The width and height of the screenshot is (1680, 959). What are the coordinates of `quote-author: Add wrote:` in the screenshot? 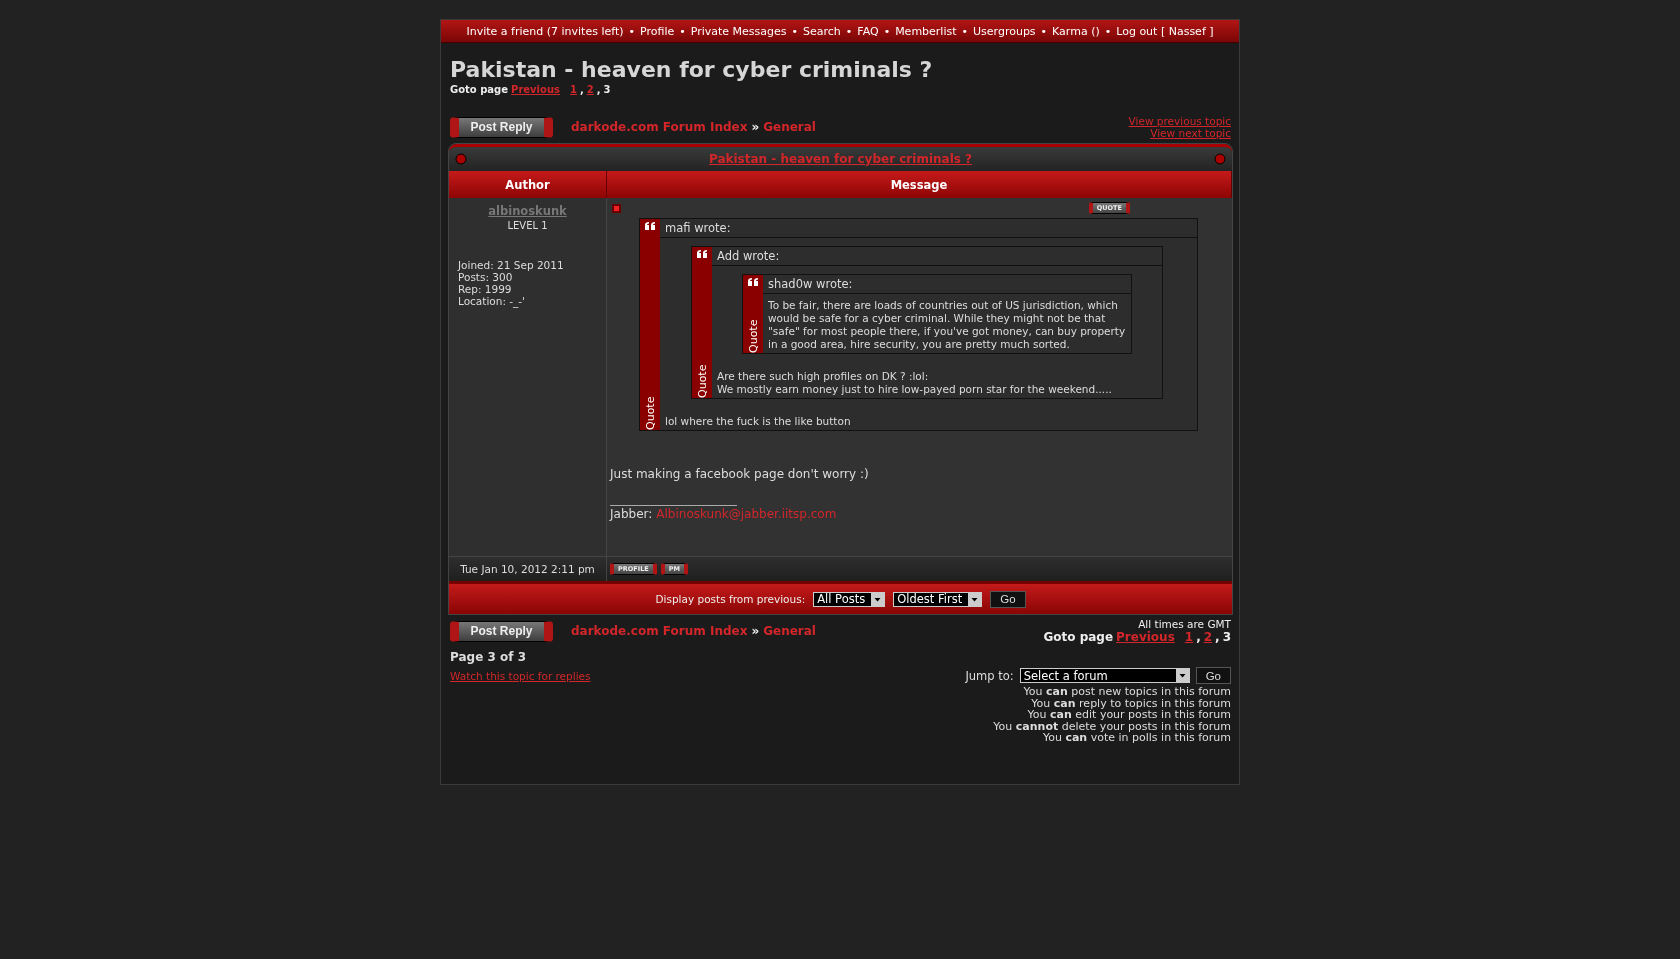 It's located at (937, 256).